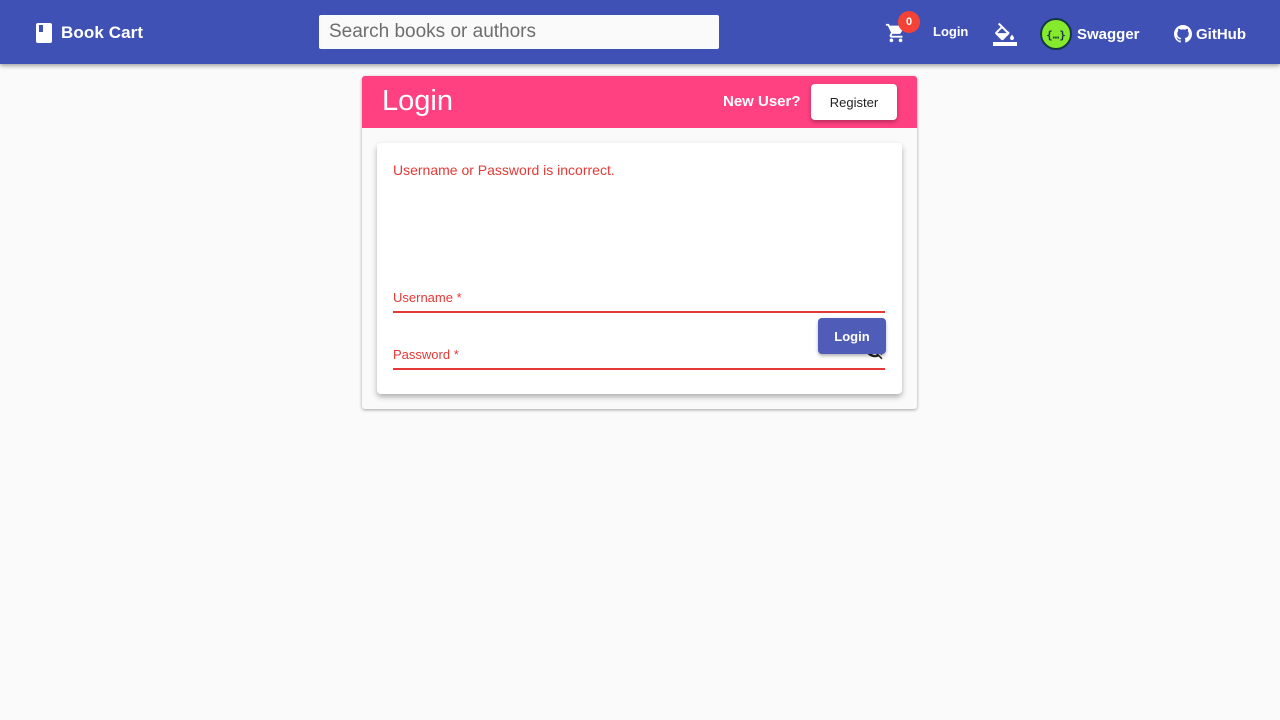 This screenshot has height=720, width=1280. What do you see at coordinates (762, 101) in the screenshot?
I see `new-user-text: New User?` at bounding box center [762, 101].